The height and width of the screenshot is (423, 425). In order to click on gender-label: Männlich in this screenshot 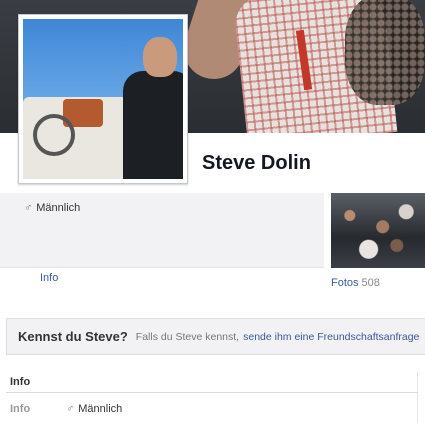, I will do `click(58, 208)`.